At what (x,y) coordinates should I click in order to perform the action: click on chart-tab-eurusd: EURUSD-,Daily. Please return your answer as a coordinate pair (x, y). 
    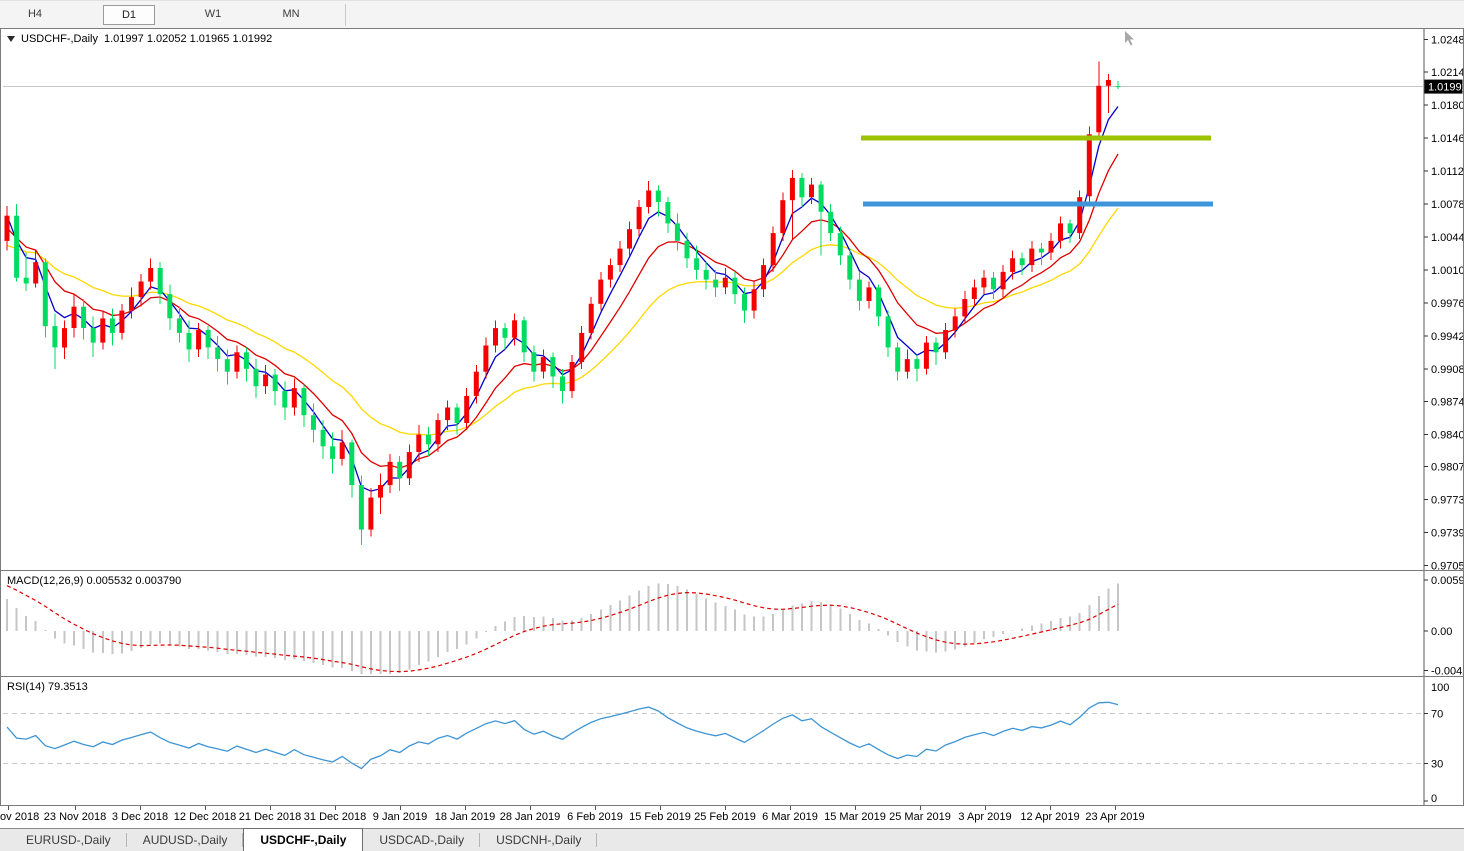
    Looking at the image, I should click on (68, 840).